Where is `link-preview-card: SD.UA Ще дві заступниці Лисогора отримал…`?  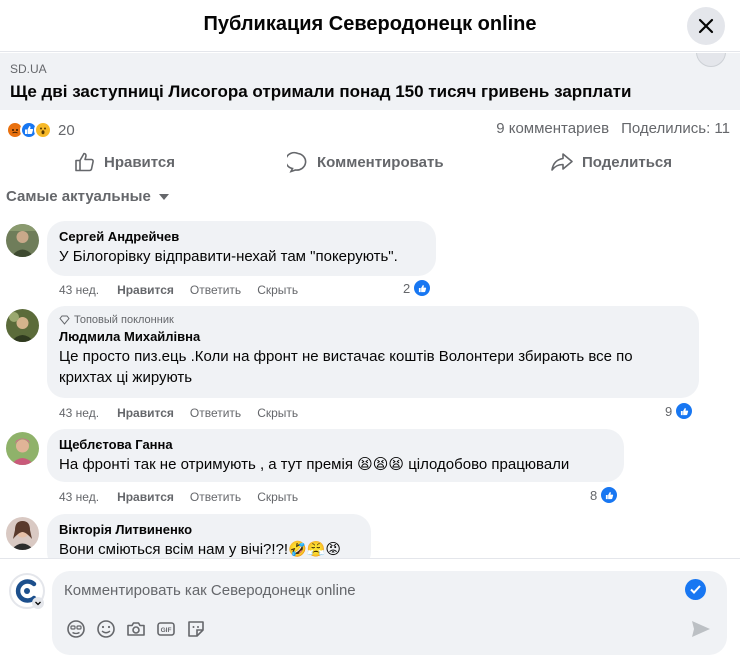 link-preview-card: SD.UA Ще дві заступниці Лисогора отримал… is located at coordinates (370, 81).